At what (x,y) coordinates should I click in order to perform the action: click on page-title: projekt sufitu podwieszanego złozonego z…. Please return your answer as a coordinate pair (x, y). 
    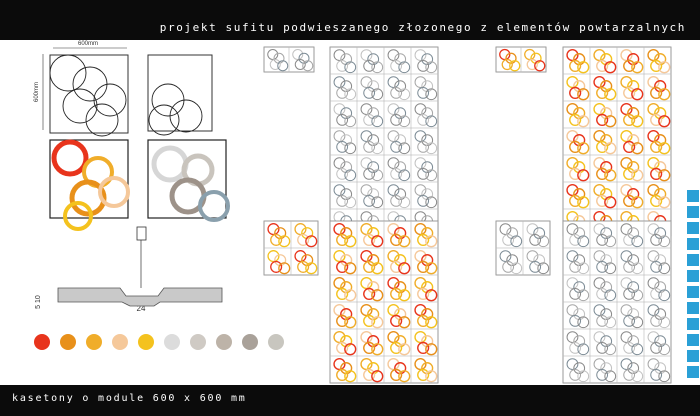
    Looking at the image, I should click on (422, 27).